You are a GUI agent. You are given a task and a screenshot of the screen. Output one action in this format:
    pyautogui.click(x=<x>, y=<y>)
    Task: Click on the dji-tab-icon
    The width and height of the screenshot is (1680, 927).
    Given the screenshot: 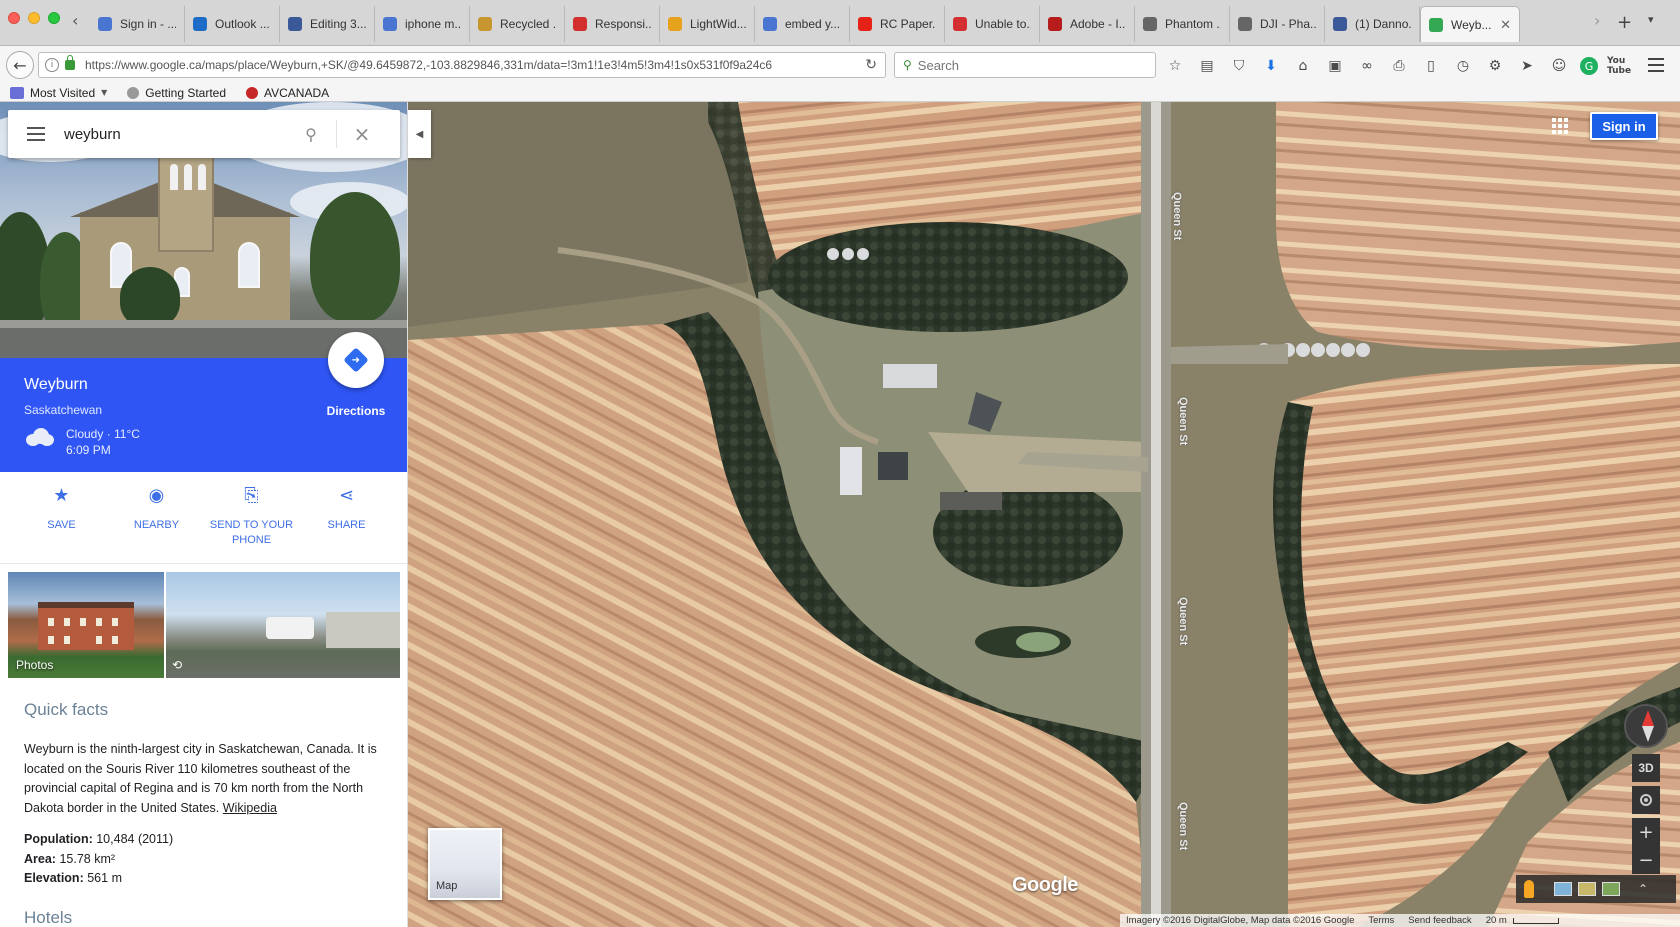 What is the action you would take?
    pyautogui.click(x=1150, y=24)
    